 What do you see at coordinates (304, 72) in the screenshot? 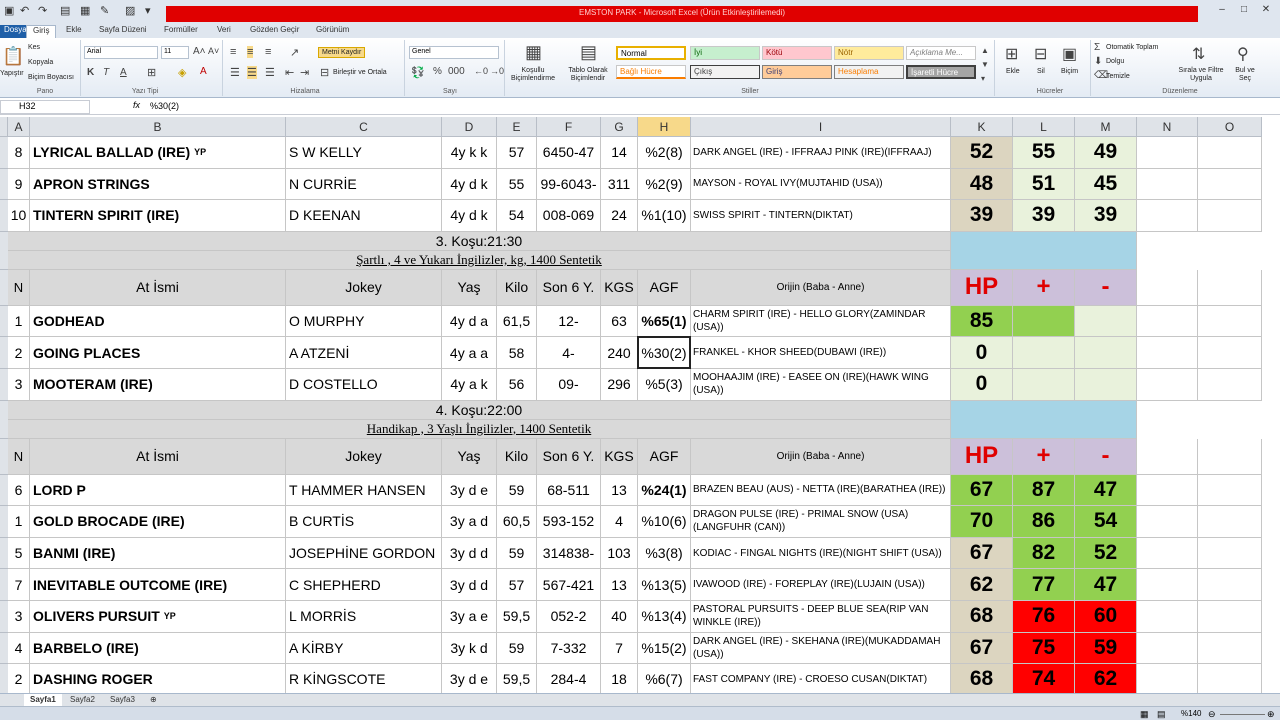
I see `increase-indent-icon: ⇥` at bounding box center [304, 72].